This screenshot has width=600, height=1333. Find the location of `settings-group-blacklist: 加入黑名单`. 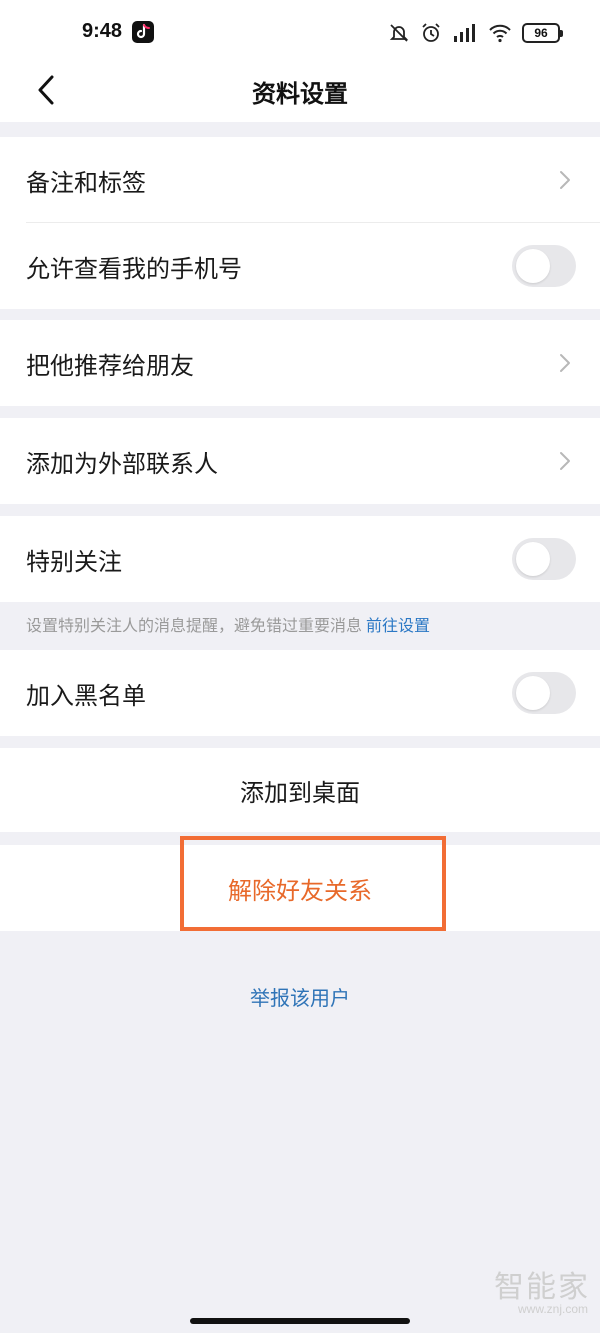

settings-group-blacklist: 加入黑名单 is located at coordinates (300, 693).